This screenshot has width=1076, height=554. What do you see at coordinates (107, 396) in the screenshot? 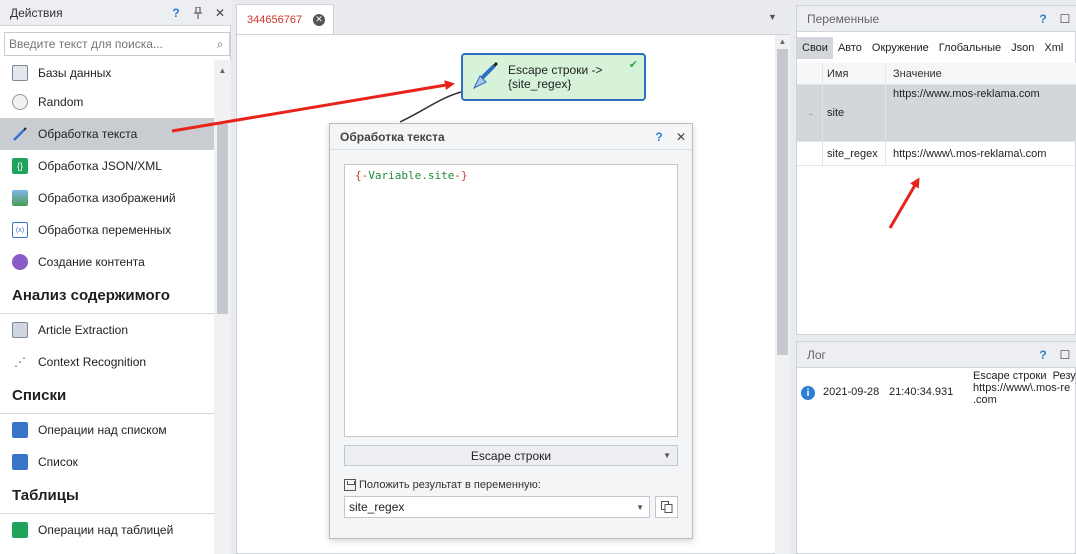
I see `section-lists: Списки` at bounding box center [107, 396].